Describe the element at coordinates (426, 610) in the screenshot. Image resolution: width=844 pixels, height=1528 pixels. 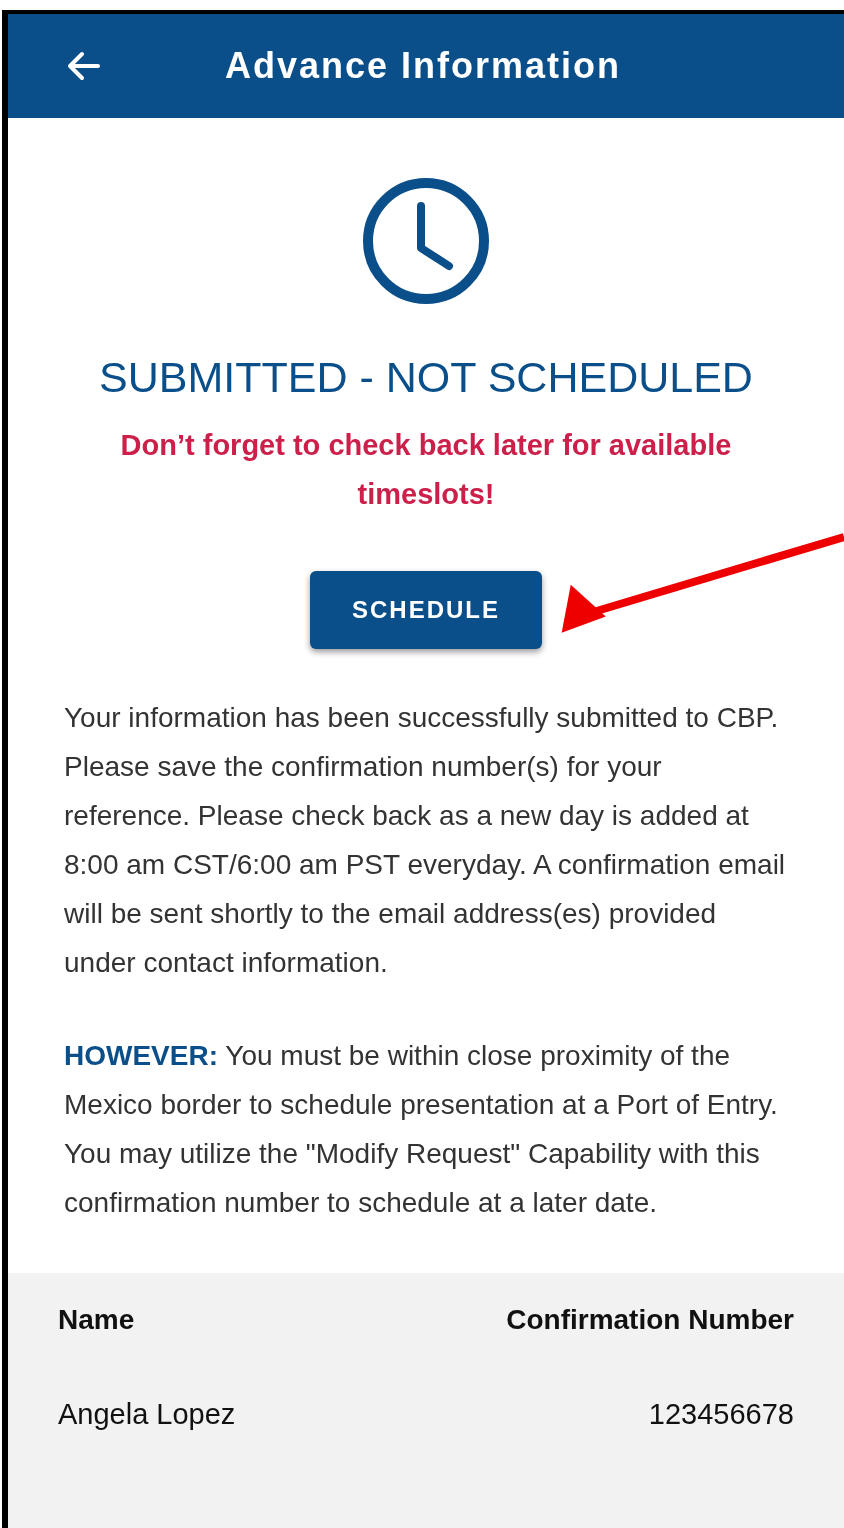
I see `schedule-button: SCHEDULE` at that location.